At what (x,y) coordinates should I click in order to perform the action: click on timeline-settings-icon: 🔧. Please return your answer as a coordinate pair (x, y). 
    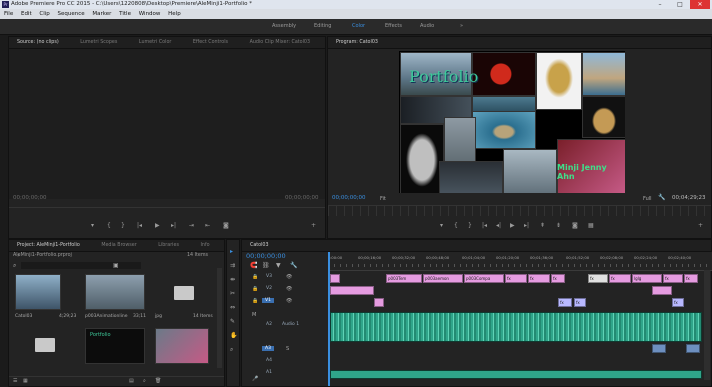
    Looking at the image, I should click on (293, 265).